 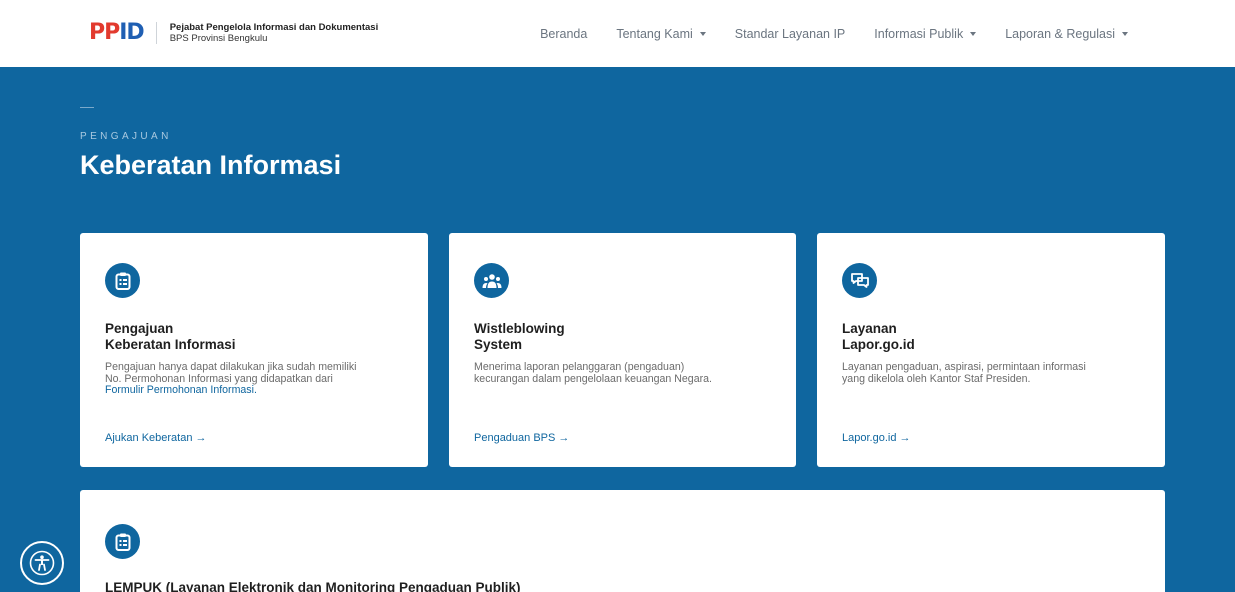 I want to click on hero-eyebrow: PENGAJUAN, so click(x=126, y=136).